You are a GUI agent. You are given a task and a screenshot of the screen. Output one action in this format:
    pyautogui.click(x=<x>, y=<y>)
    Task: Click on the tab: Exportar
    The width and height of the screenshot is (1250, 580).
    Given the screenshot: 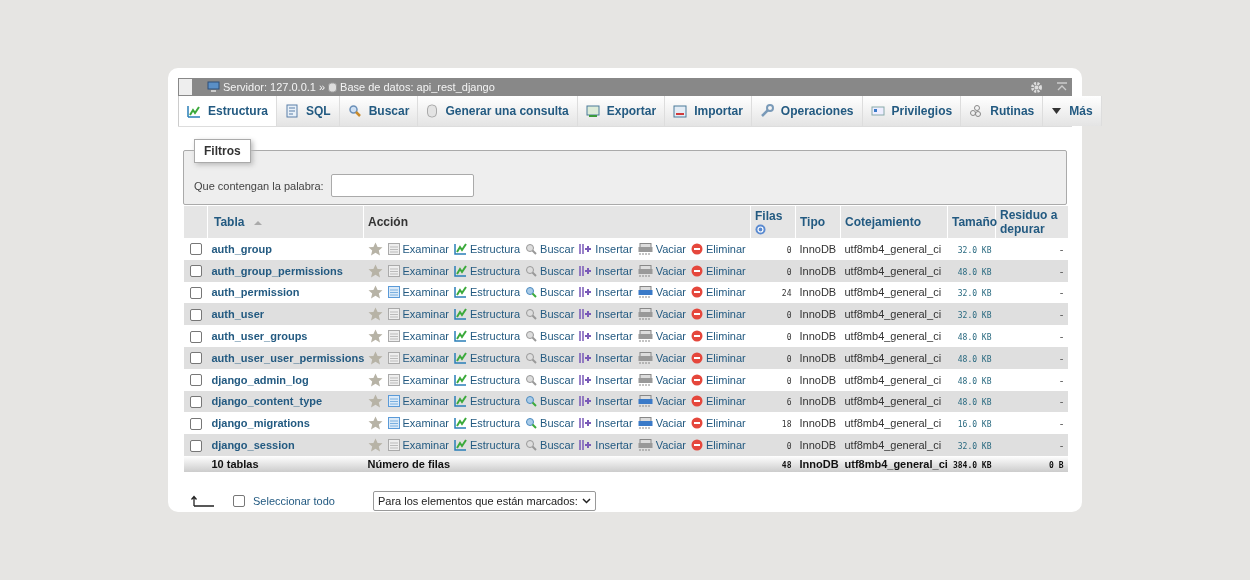 What is the action you would take?
    pyautogui.click(x=621, y=111)
    